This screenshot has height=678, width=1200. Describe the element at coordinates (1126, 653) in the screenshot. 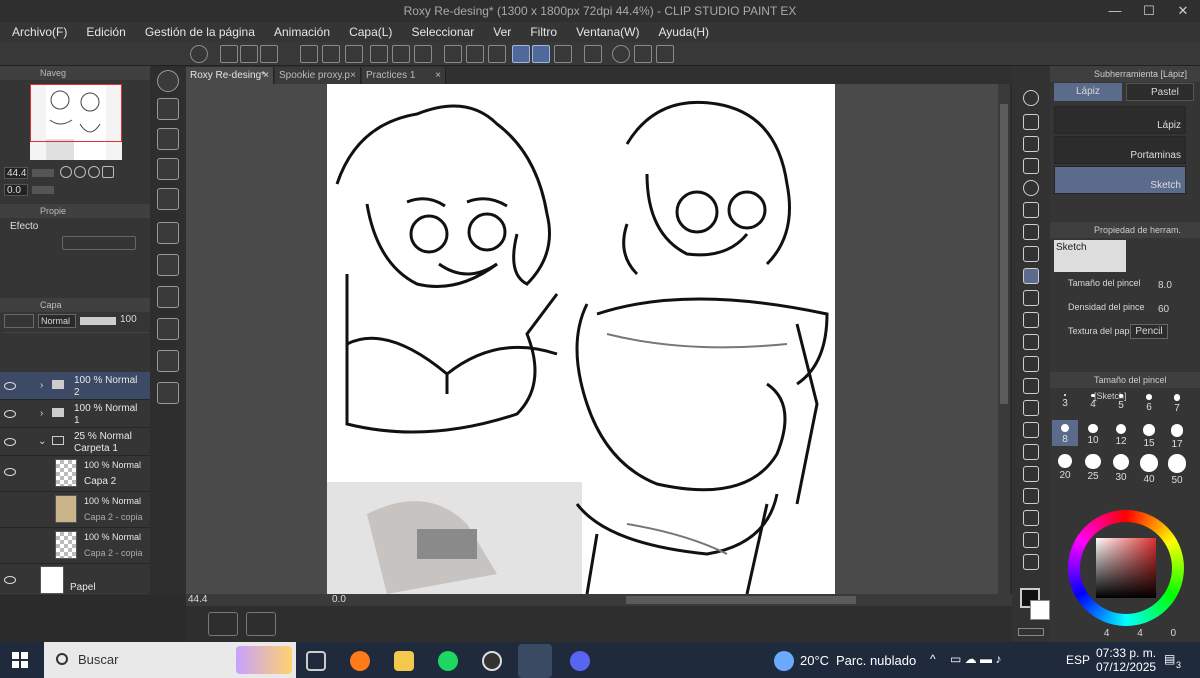

I see `clock-time: 07:33 p. m.` at that location.